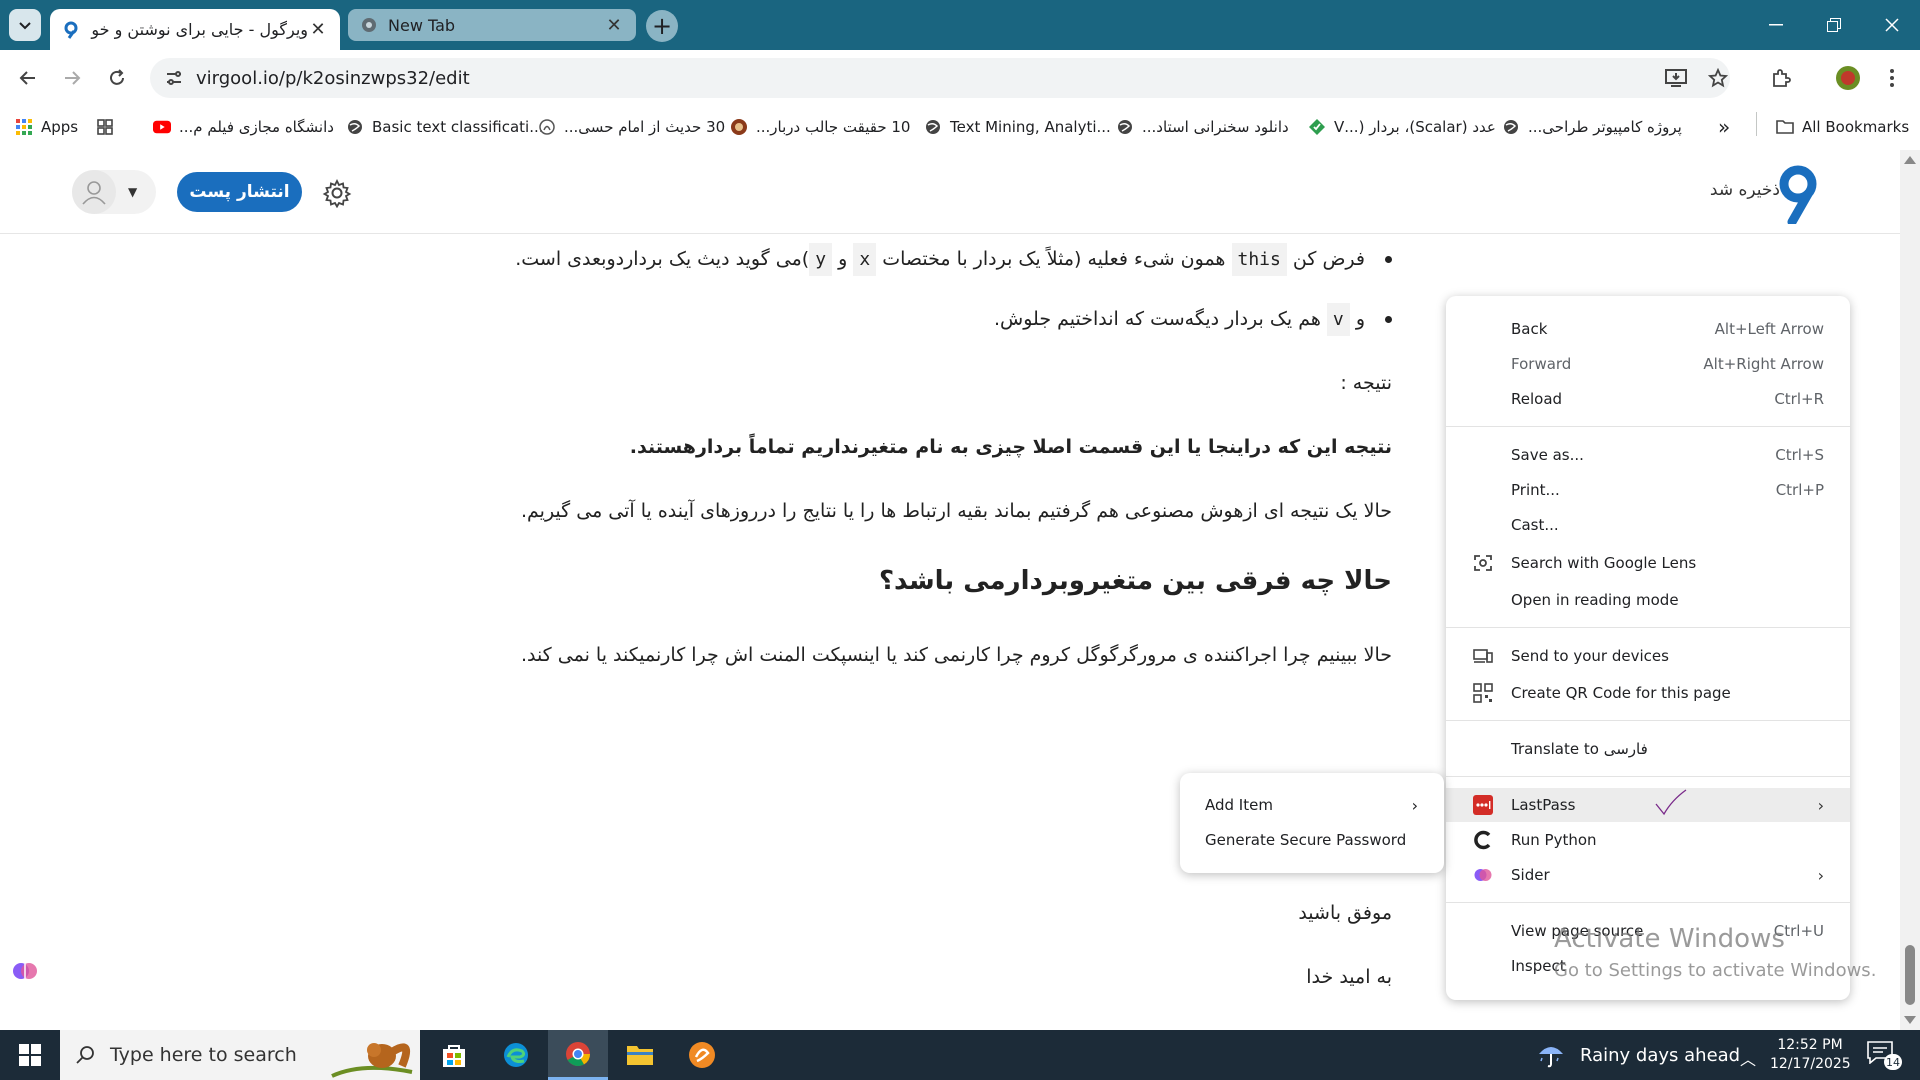  Describe the element at coordinates (1529, 329) in the screenshot. I see `menu-label: Back` at that location.